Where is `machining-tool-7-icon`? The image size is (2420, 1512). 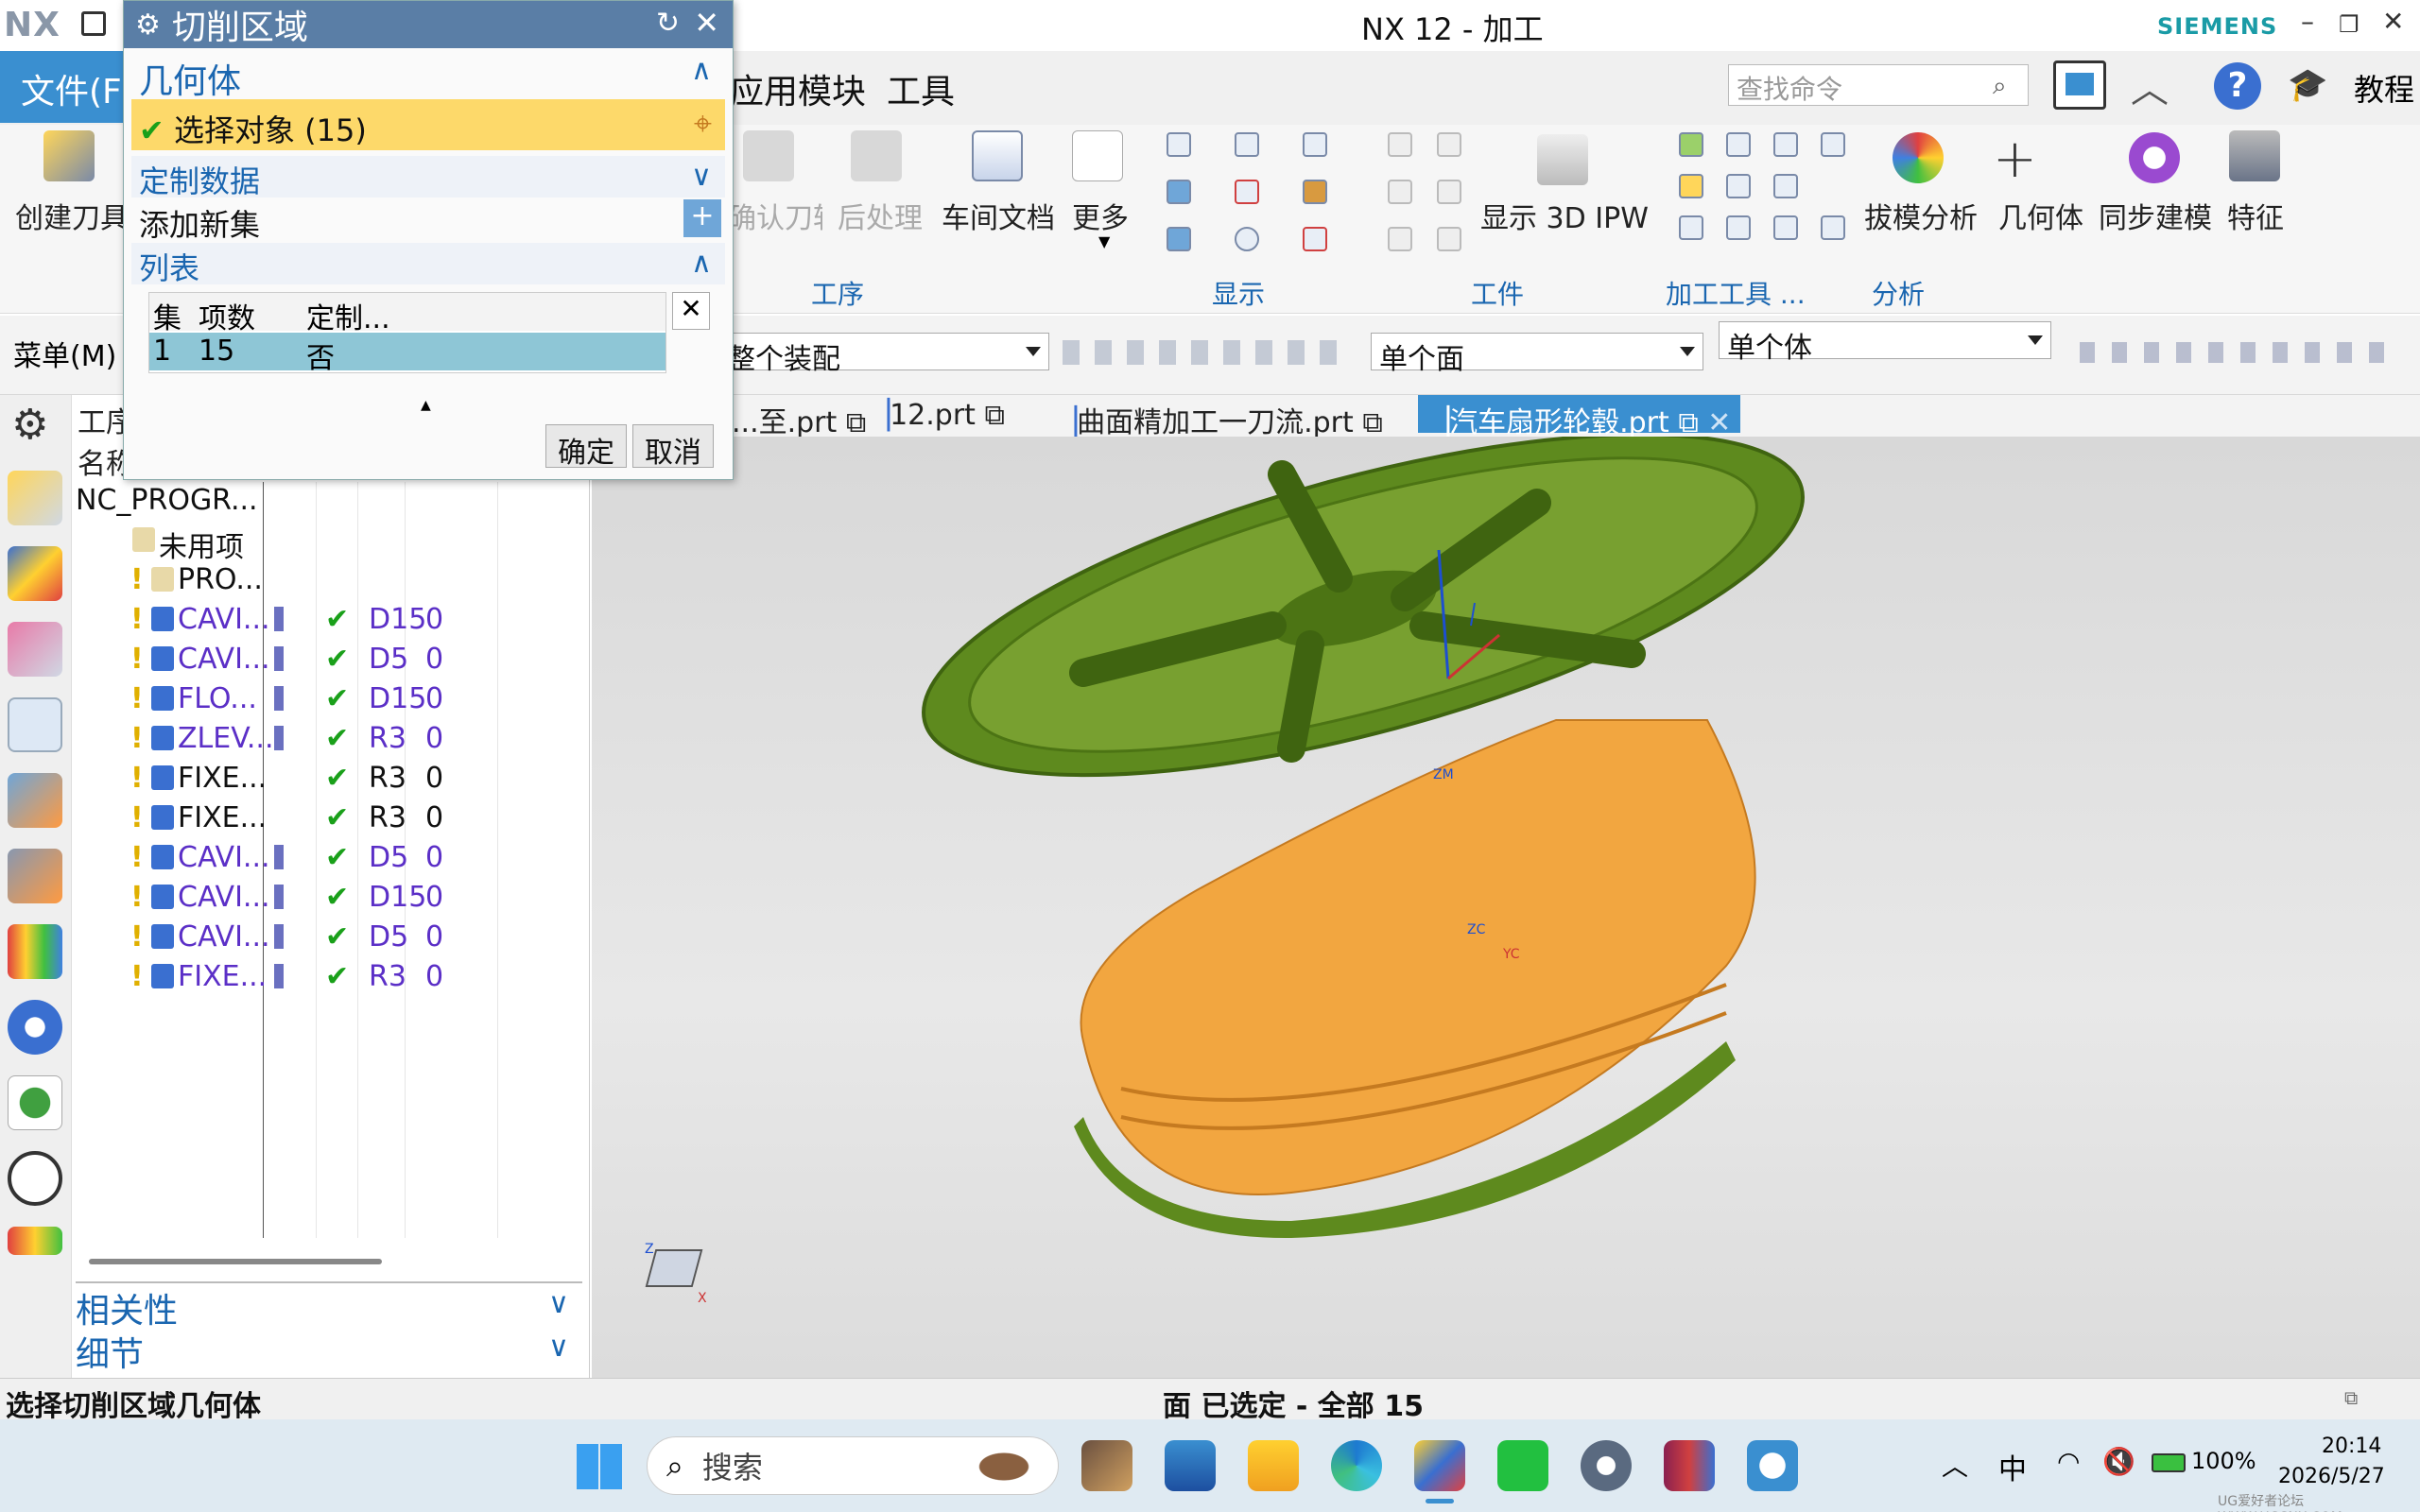 machining-tool-7-icon is located at coordinates (1786, 186).